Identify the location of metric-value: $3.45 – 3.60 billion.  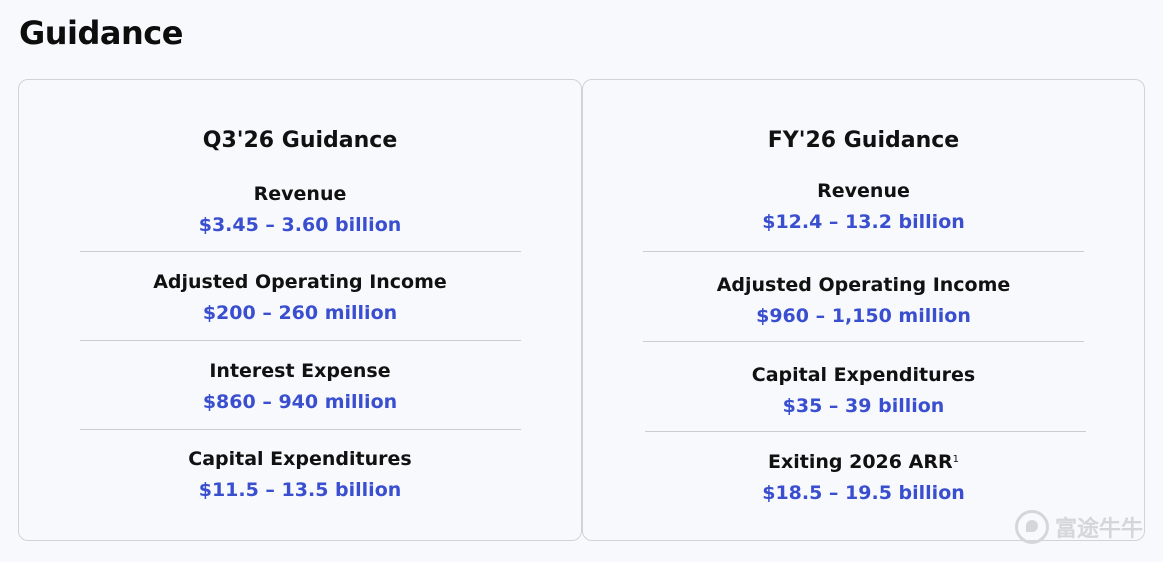
(300, 225).